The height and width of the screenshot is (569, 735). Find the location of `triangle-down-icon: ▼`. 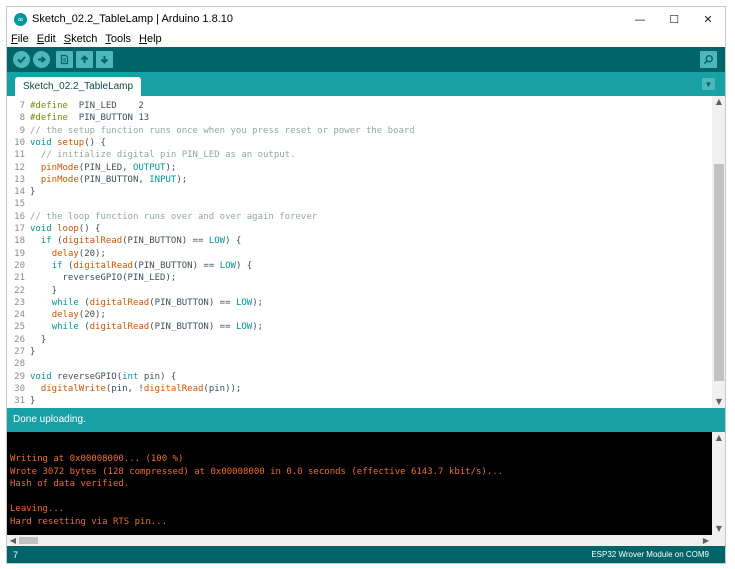

triangle-down-icon: ▼ is located at coordinates (708, 84).